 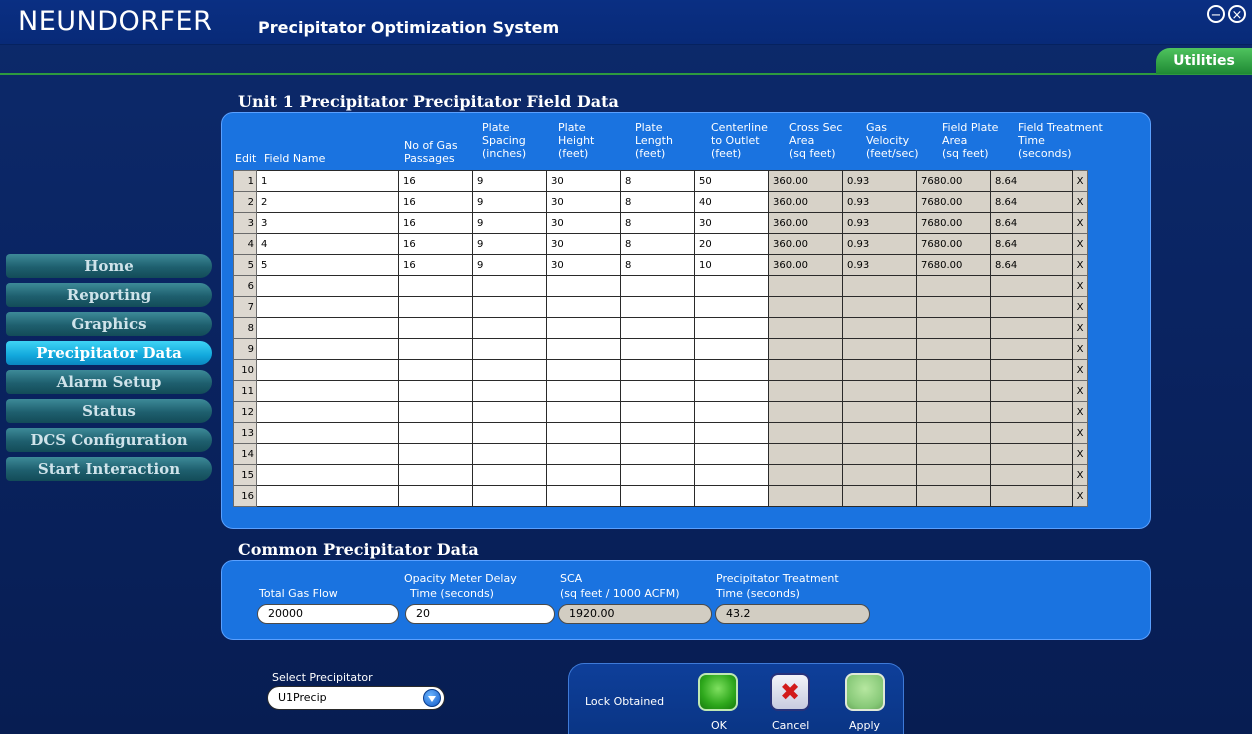 What do you see at coordinates (109, 469) in the screenshot?
I see `sidebar-item-start-interaction: Start Interaction` at bounding box center [109, 469].